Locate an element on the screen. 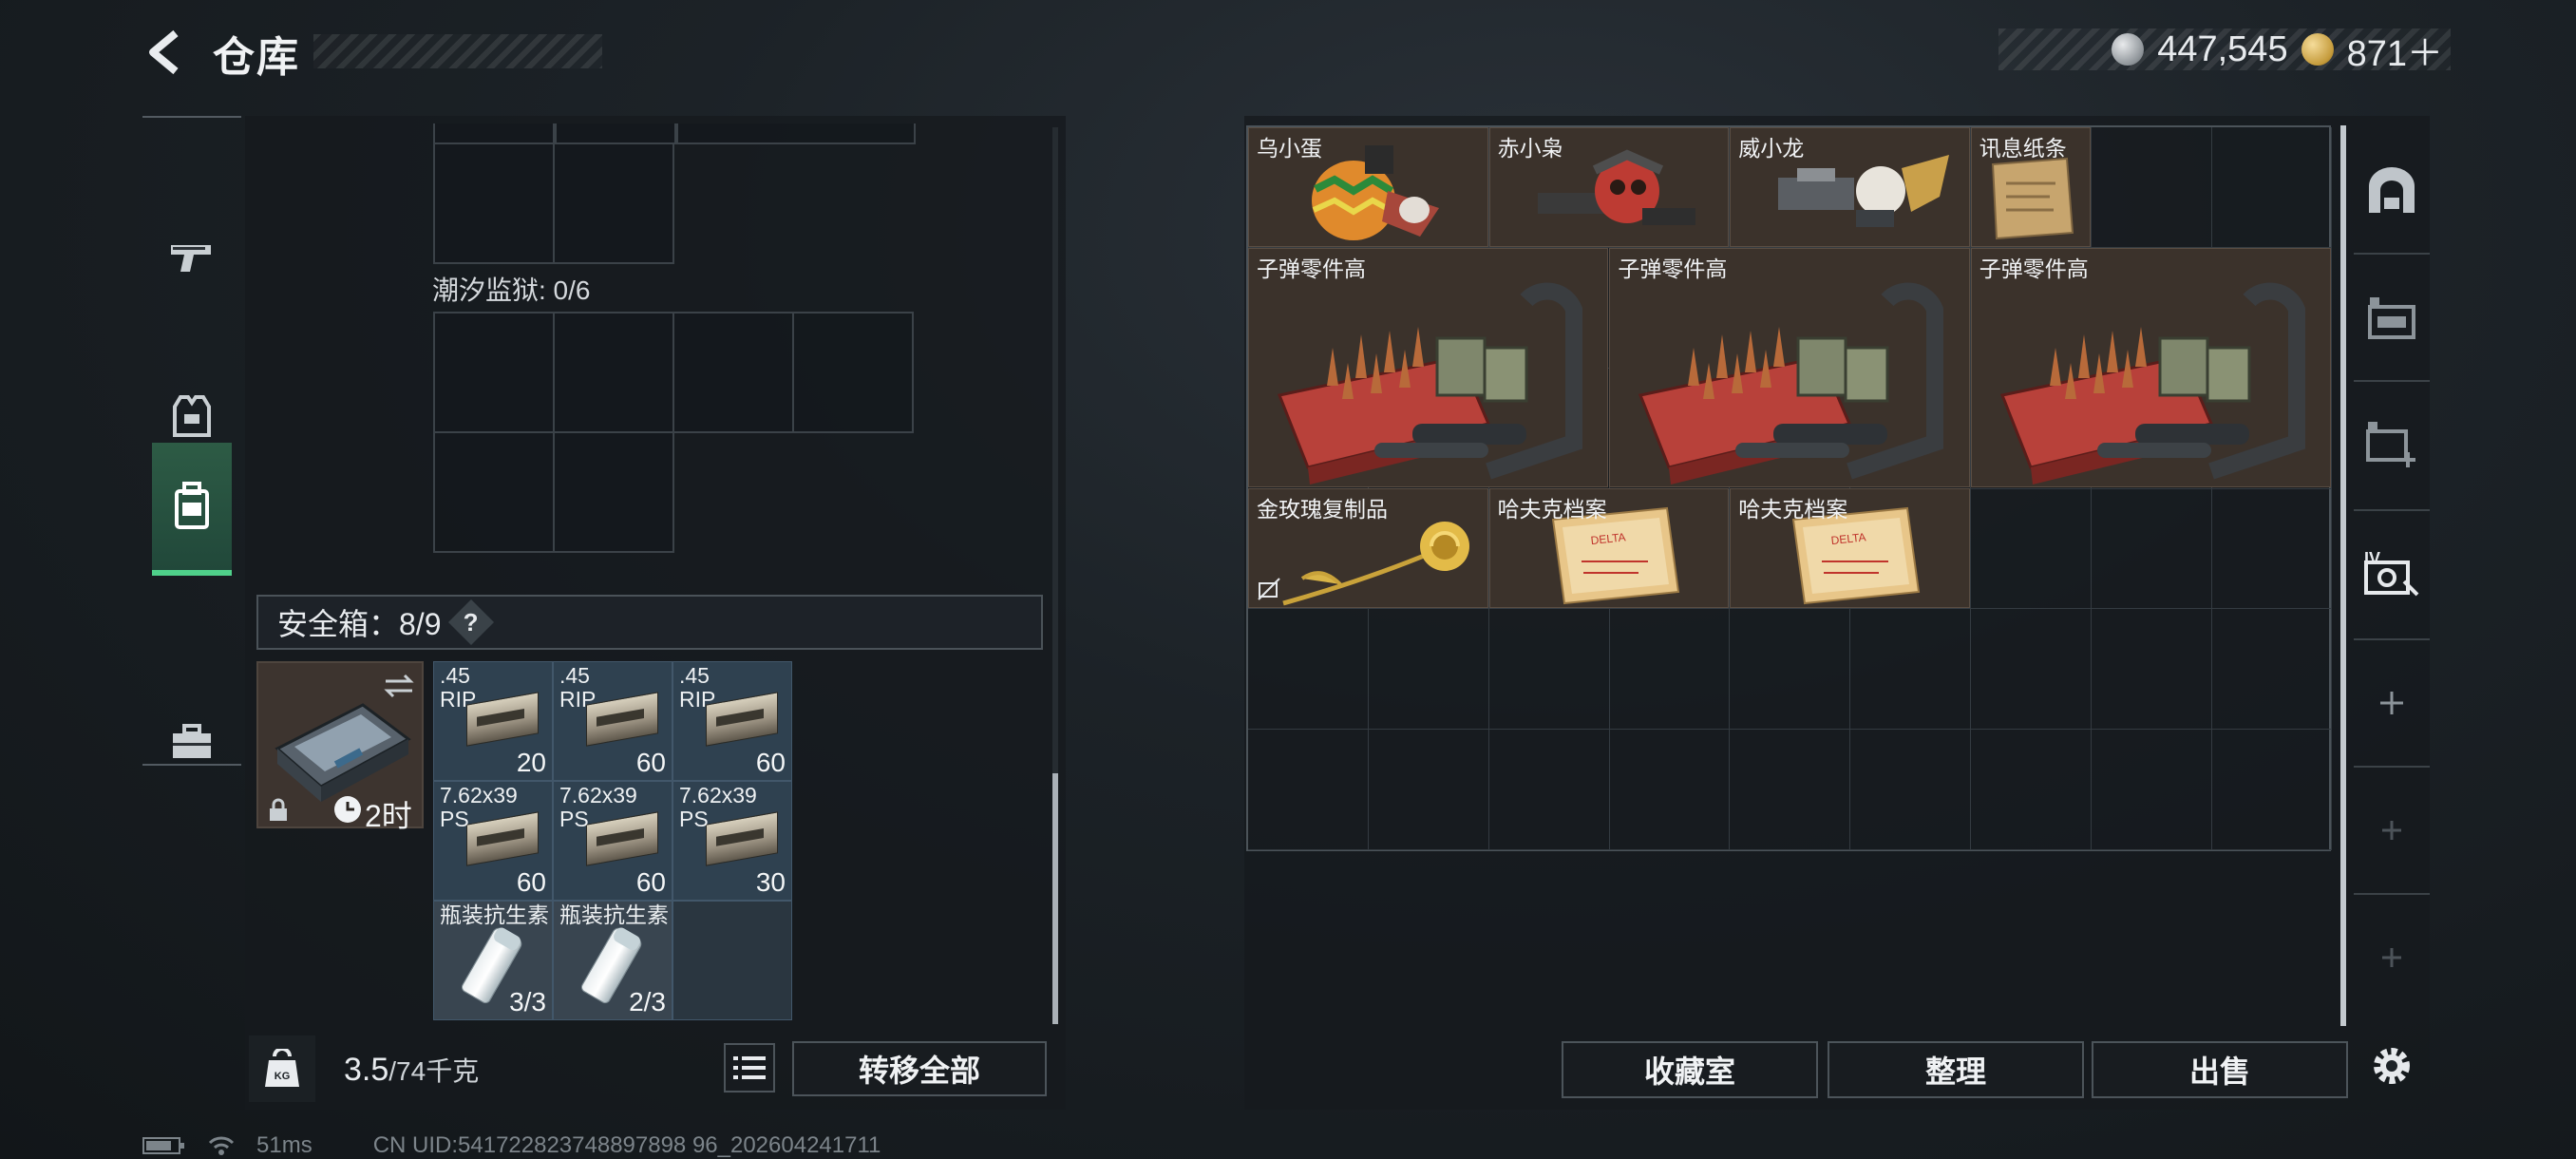 Image resolution: width=2576 pixels, height=1159 pixels. slot-item-count: 3/3 is located at coordinates (527, 1001).